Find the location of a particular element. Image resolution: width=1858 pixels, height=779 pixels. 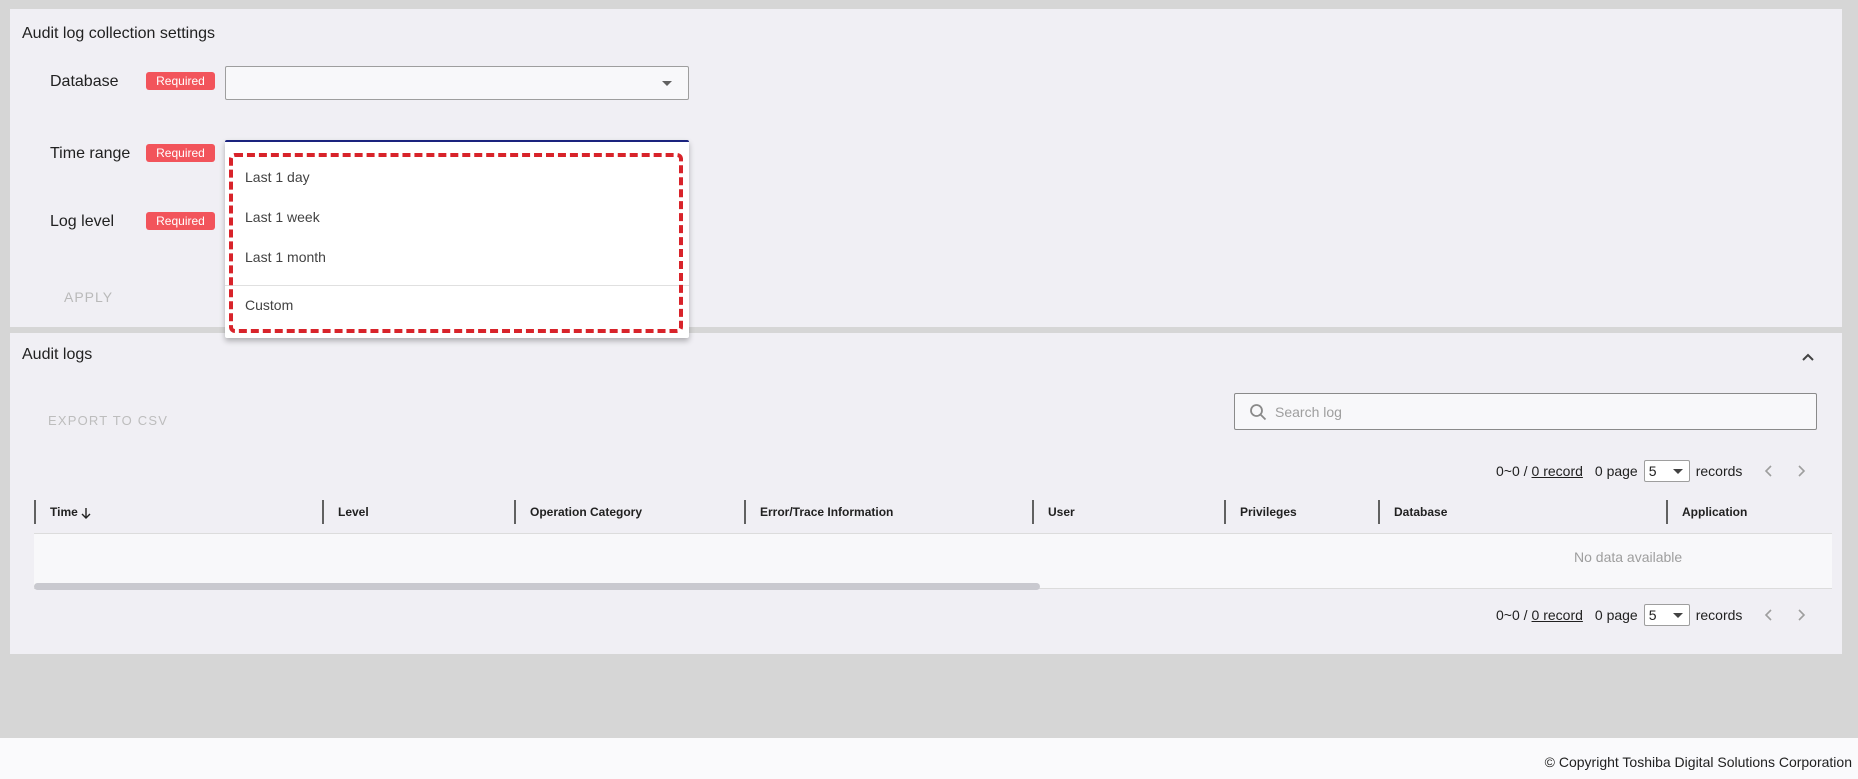

log-level-required-badge: Required is located at coordinates (180, 221).